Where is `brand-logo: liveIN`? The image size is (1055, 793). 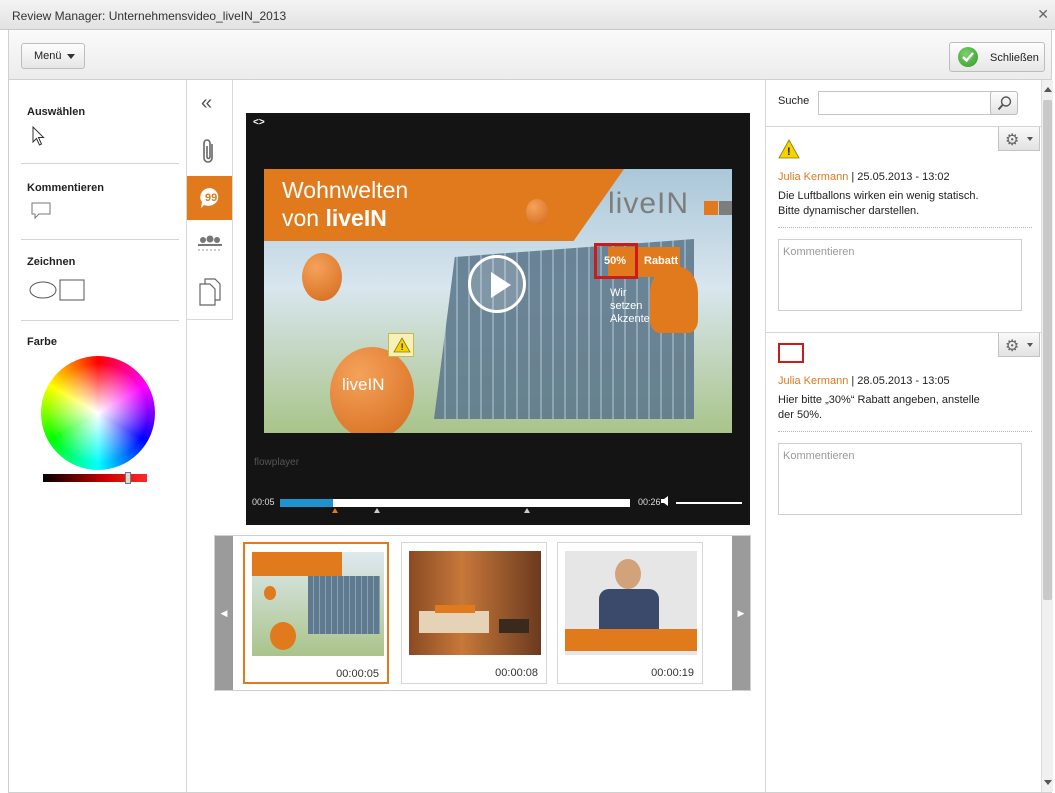 brand-logo: liveIN is located at coordinates (649, 203).